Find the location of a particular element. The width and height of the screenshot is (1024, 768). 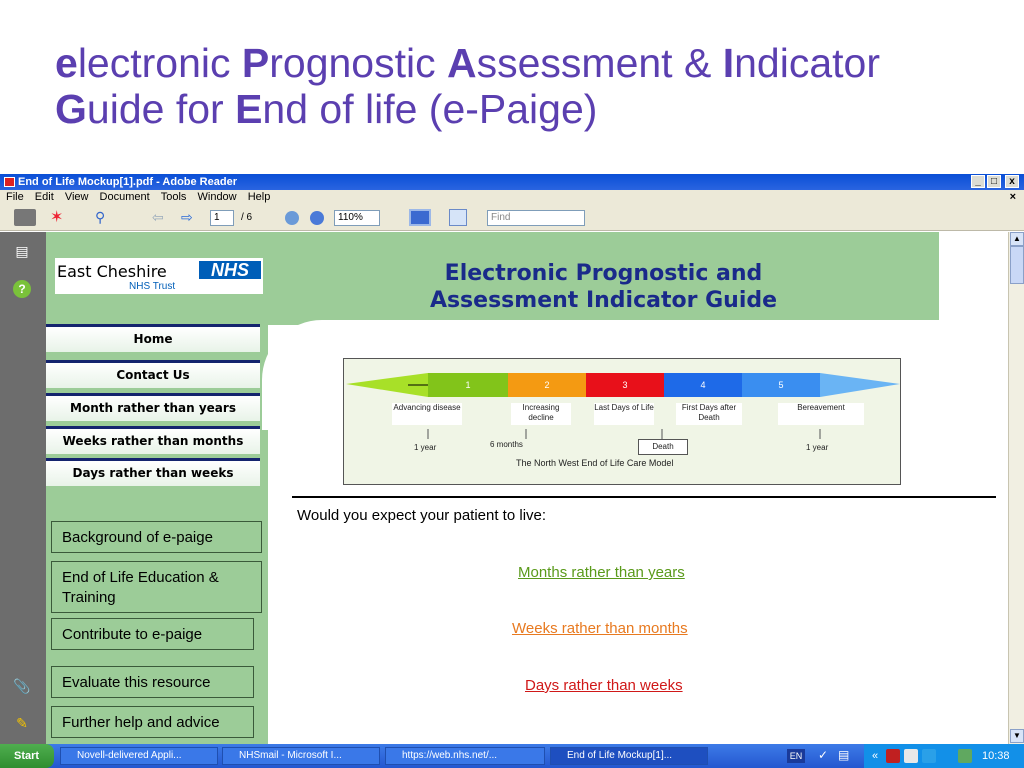

label-last-days: Last Days of Life is located at coordinates (624, 414).